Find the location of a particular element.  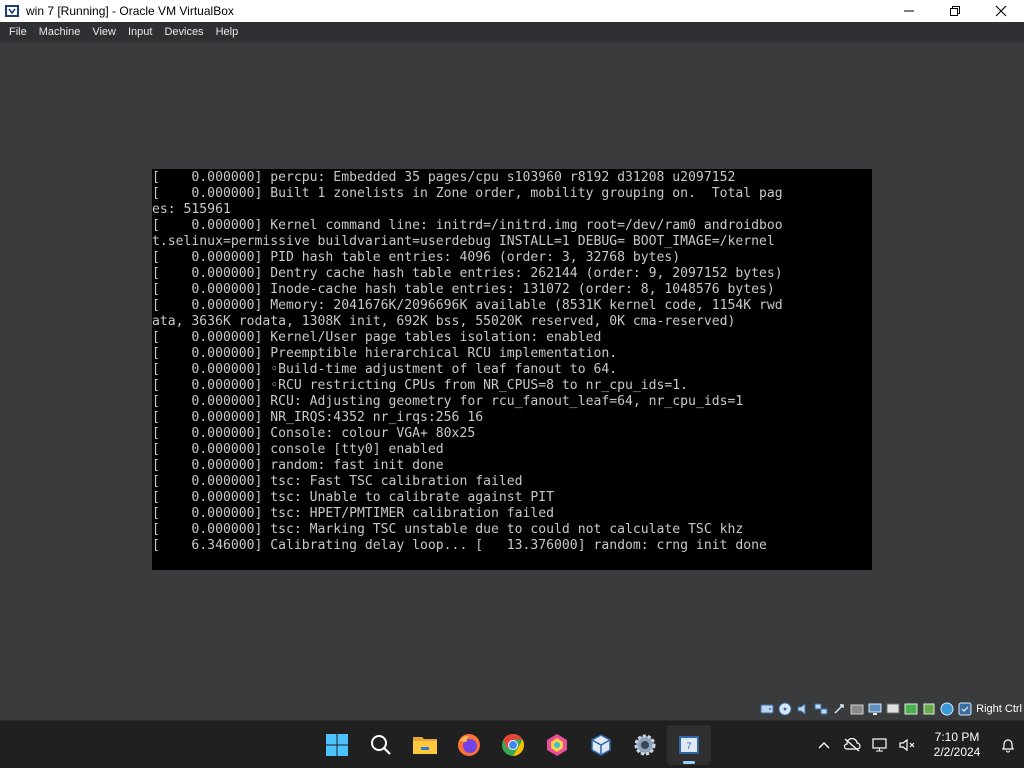

search-icon is located at coordinates (381, 745).